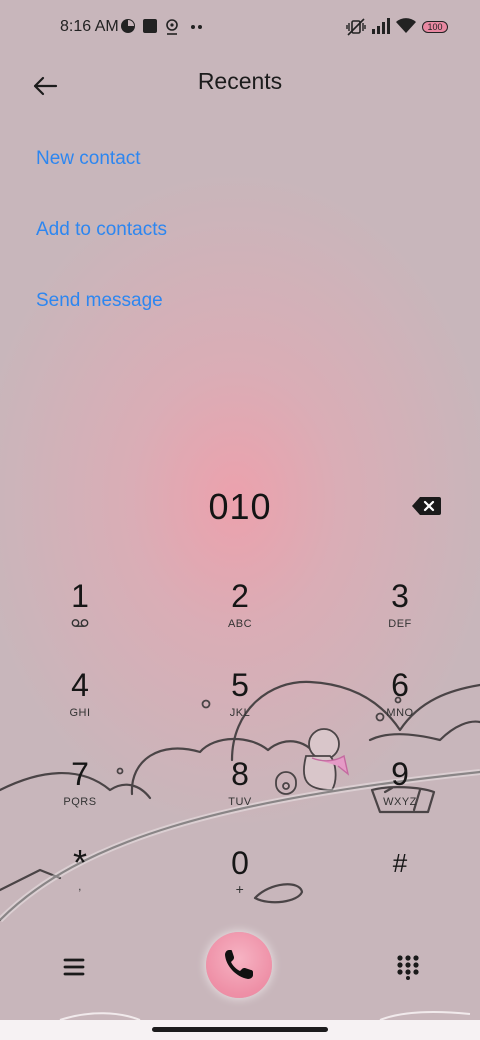 Image resolution: width=480 pixels, height=1040 pixels. What do you see at coordinates (128, 26) in the screenshot?
I see `data-saver-icon` at bounding box center [128, 26].